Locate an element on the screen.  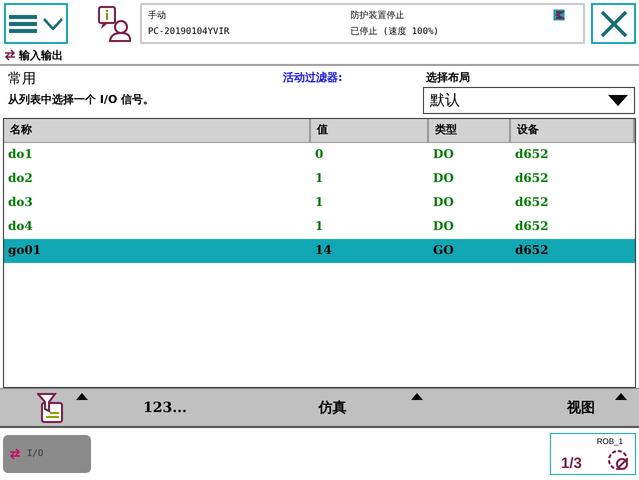
toolbar-button: 视图 is located at coordinates (536, 407).